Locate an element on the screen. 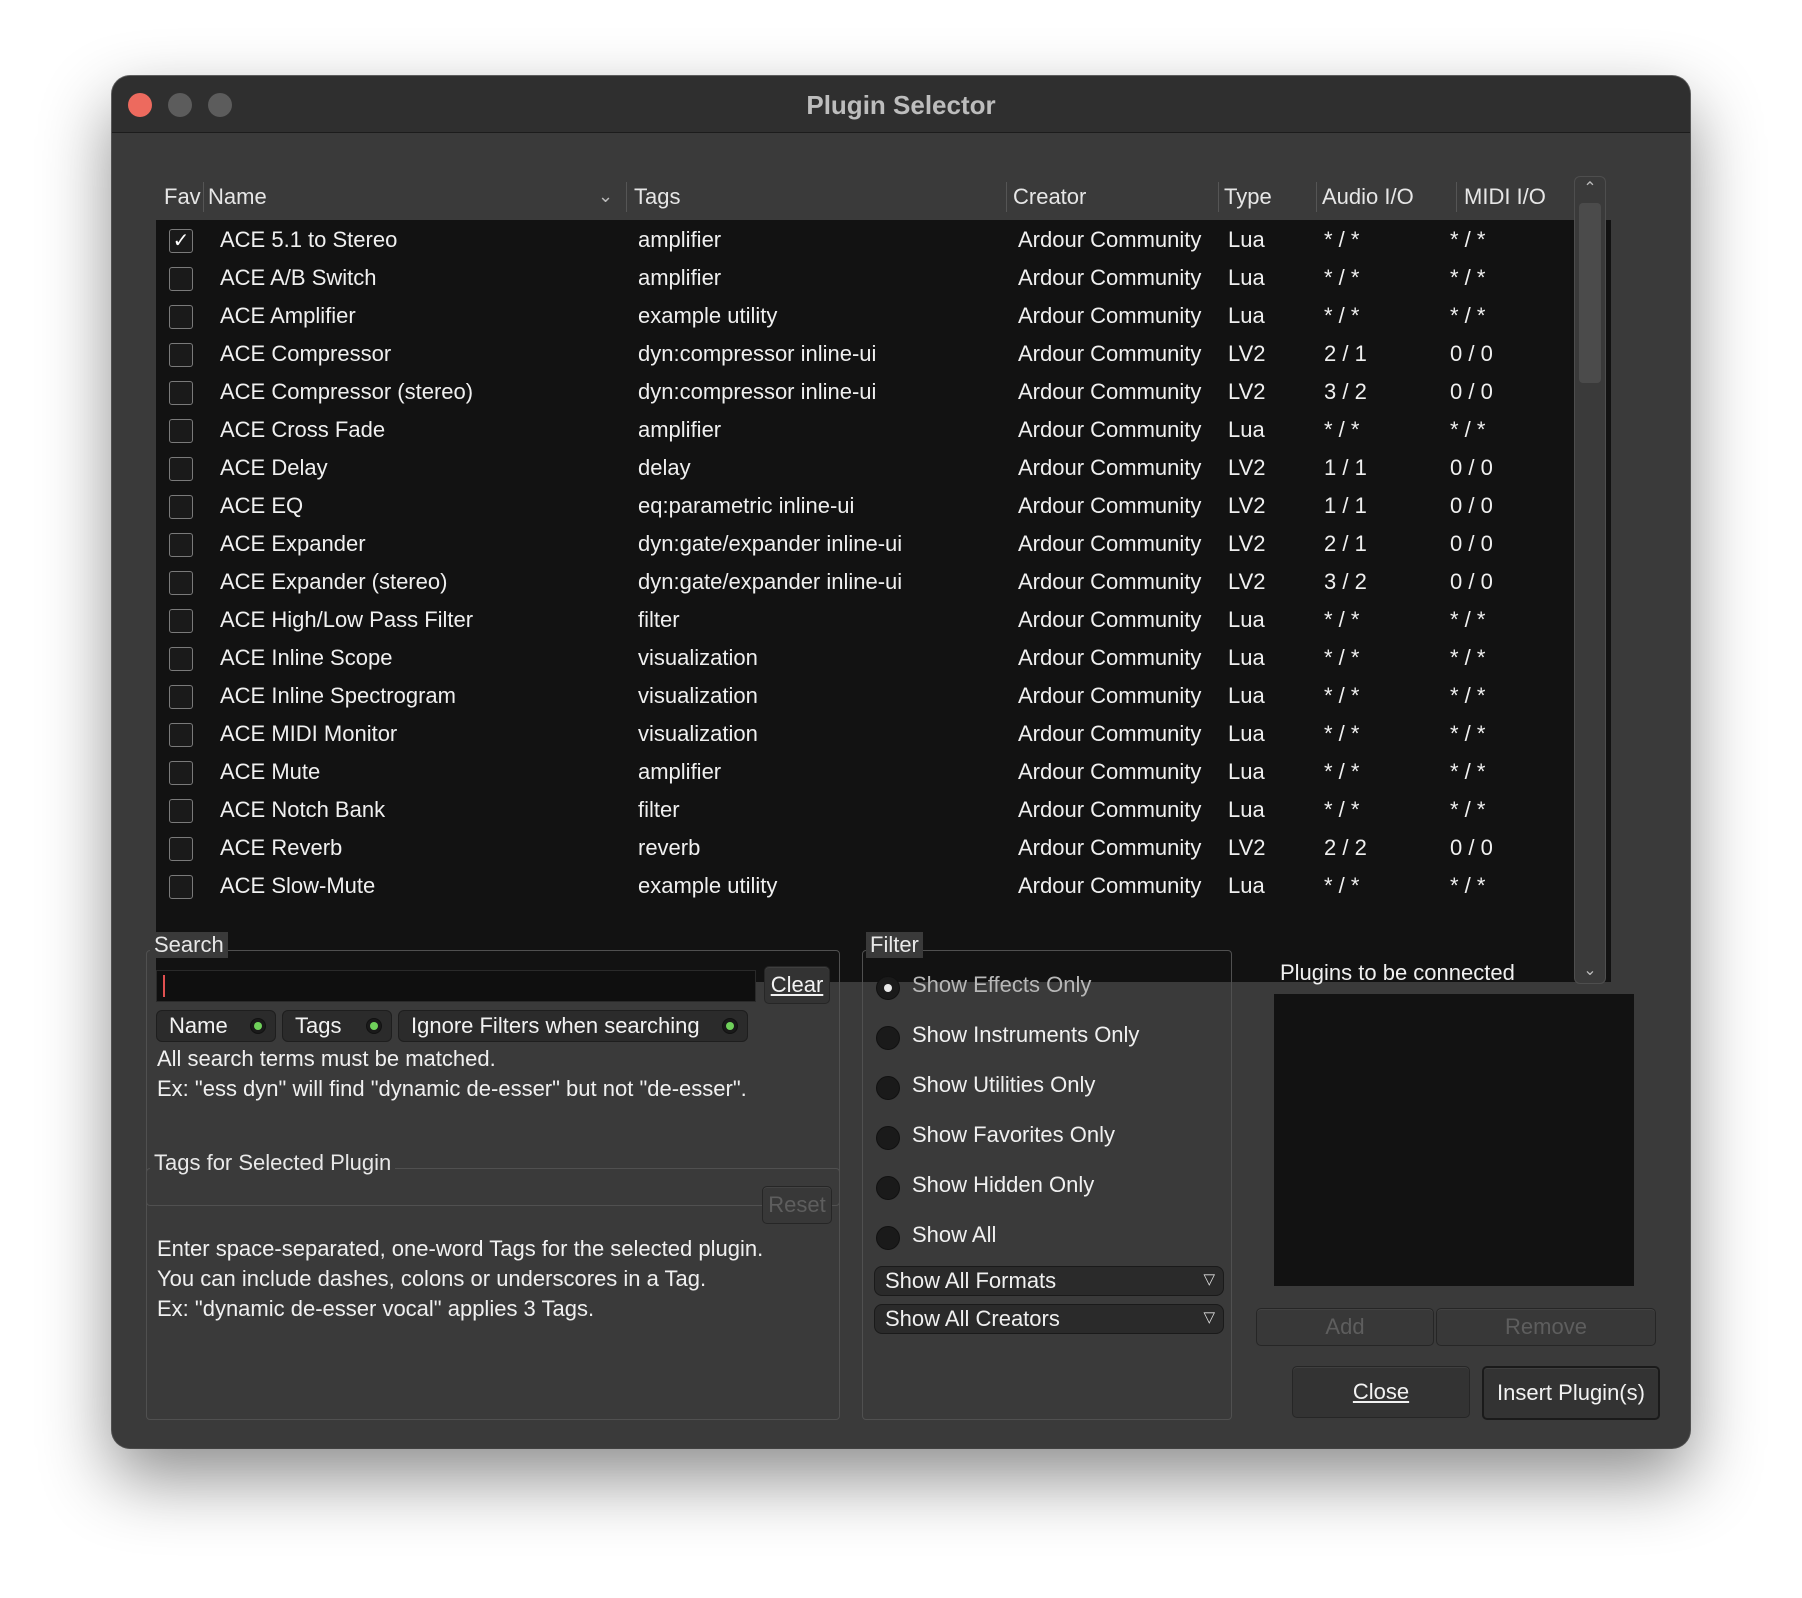 This screenshot has height=1598, width=1802. tags-cell: eq:parametric inline-ui is located at coordinates (746, 505).